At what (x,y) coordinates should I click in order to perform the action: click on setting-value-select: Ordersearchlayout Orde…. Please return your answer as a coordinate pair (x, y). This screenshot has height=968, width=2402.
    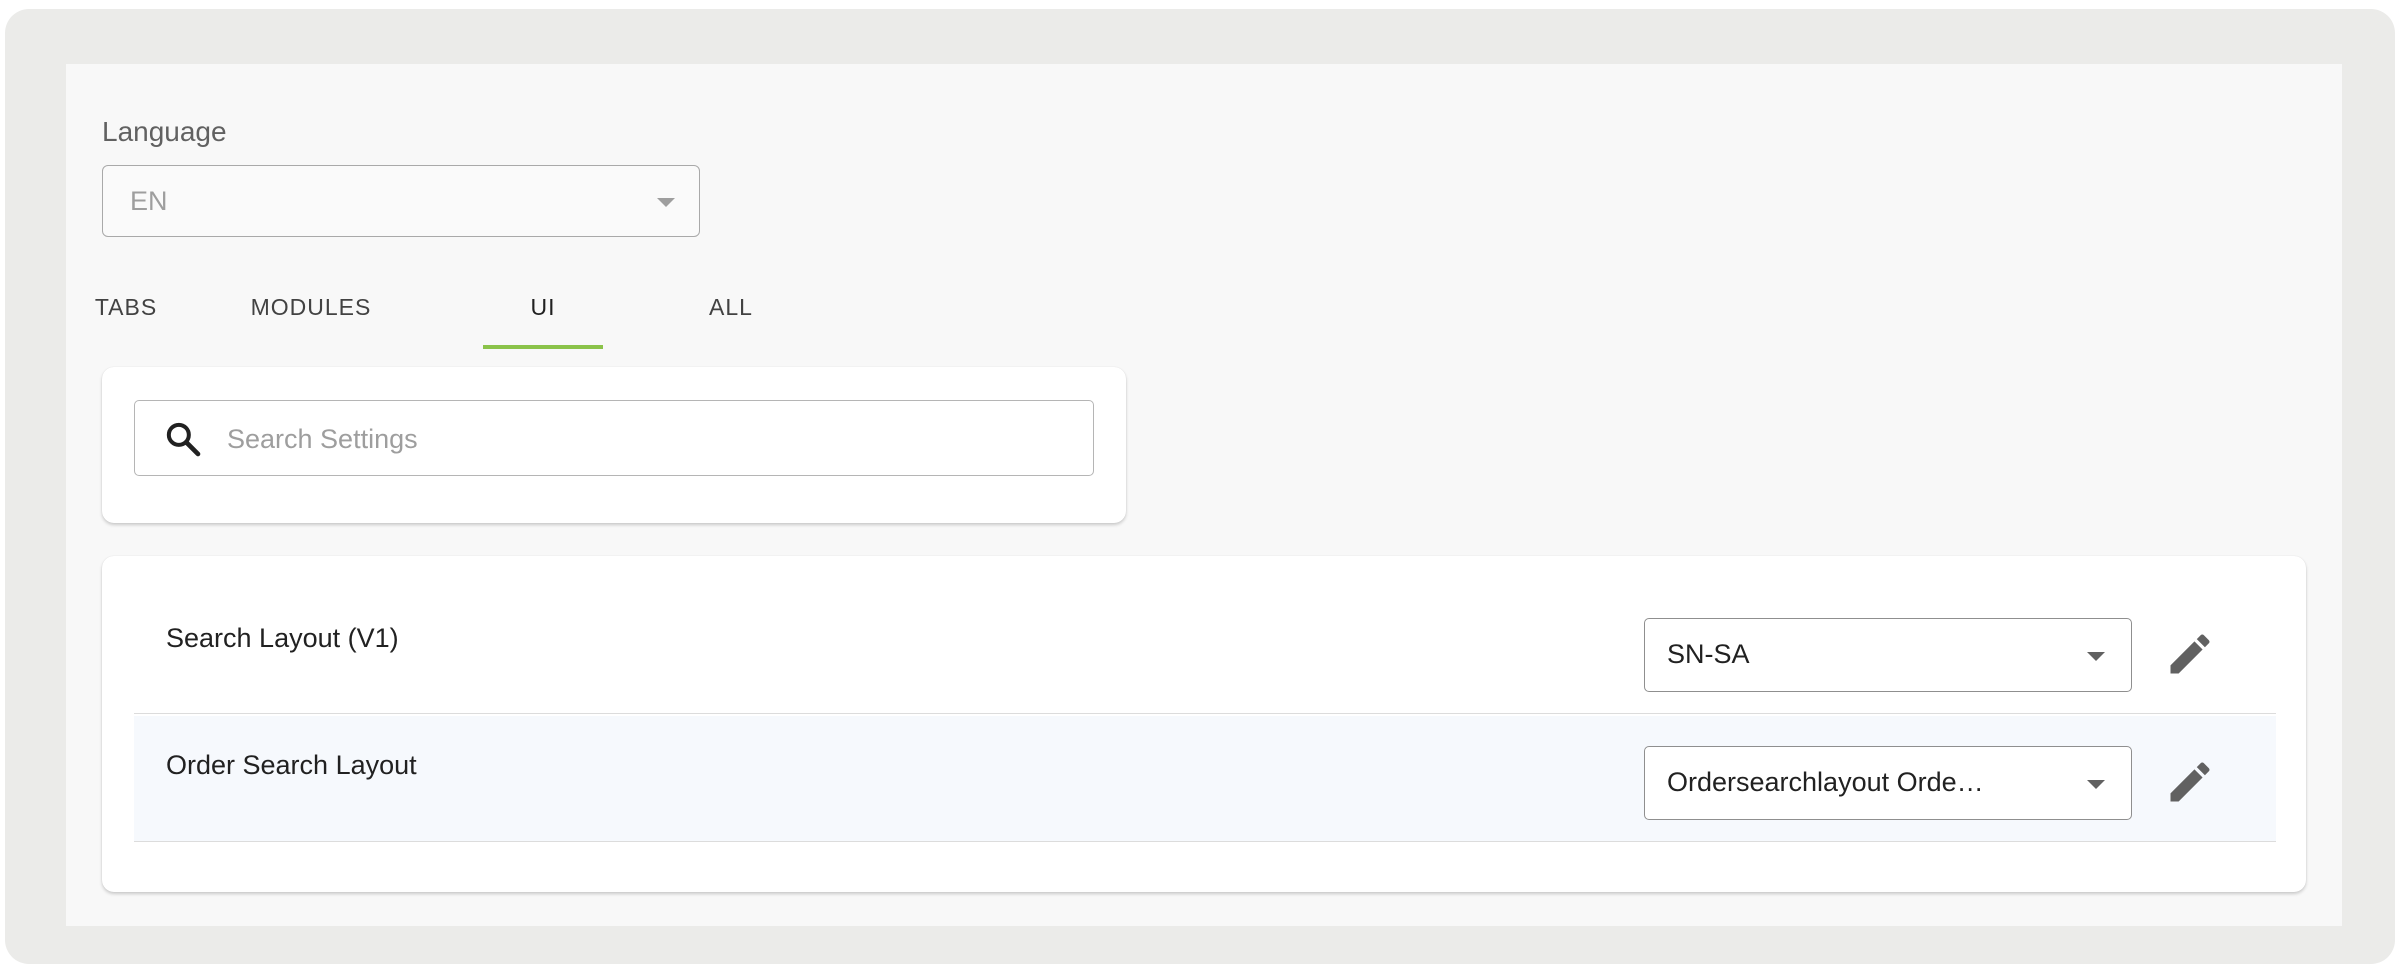
    Looking at the image, I should click on (1888, 783).